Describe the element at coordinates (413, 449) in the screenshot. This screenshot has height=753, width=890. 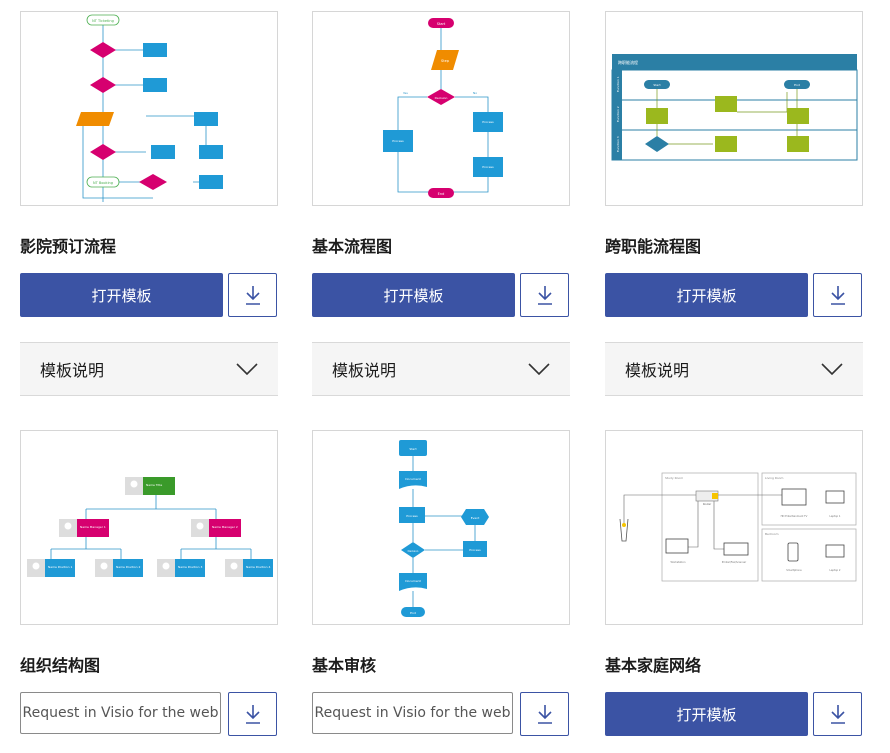
I see `audit-start-label: Start` at that location.